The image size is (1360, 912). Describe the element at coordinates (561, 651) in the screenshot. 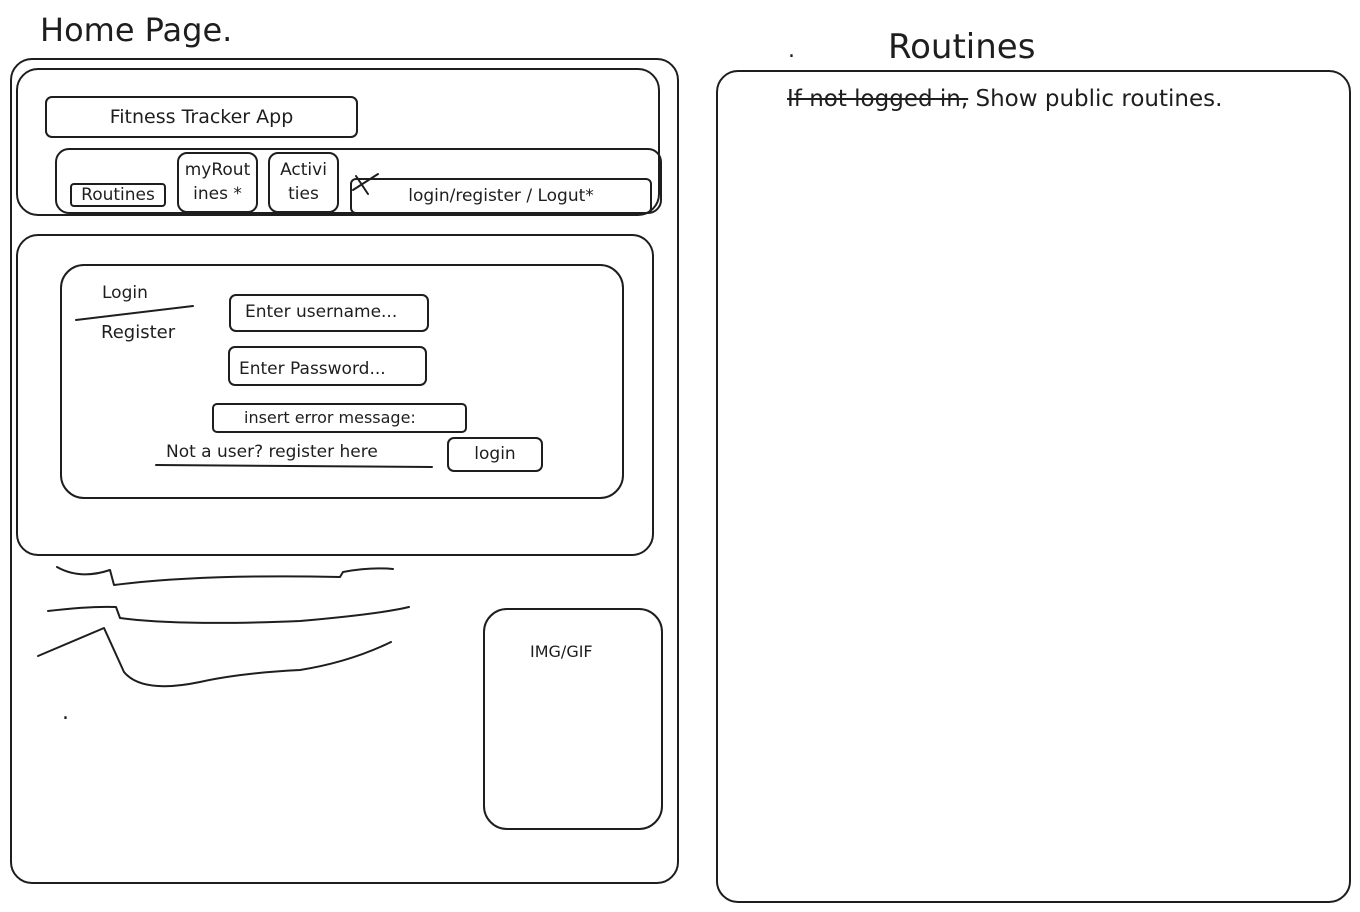

I see `media-placeholder-label: IMG/GIF` at that location.